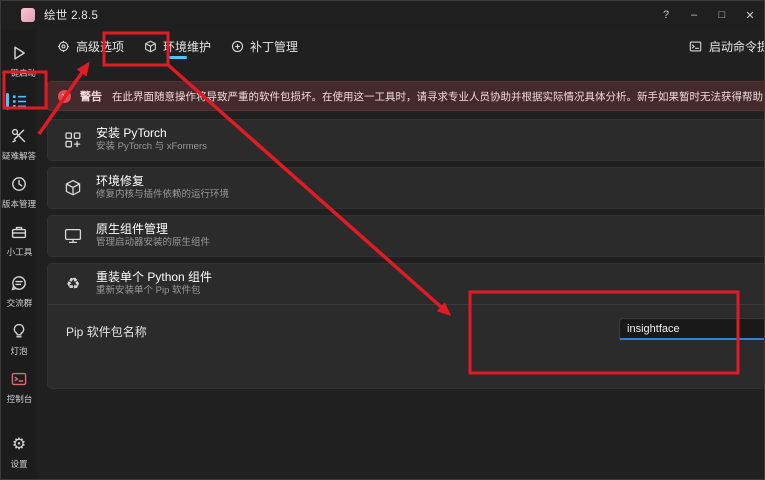  Describe the element at coordinates (400, 46) in the screenshot. I see `tab-bar: 高级选项 环境维护 补丁管理 启动命令` at that location.